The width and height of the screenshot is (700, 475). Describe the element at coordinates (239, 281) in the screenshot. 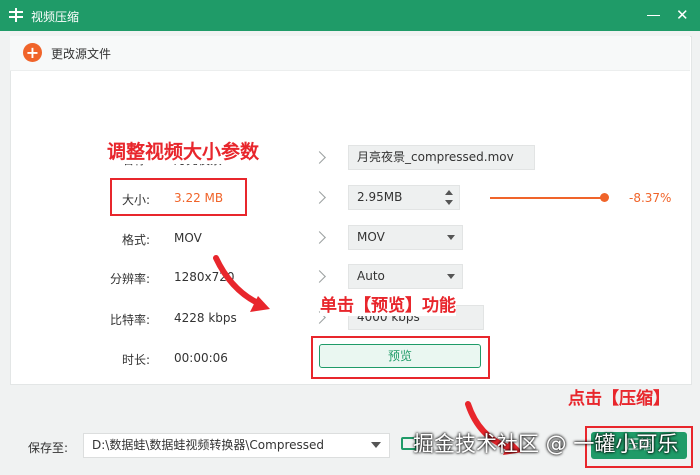

I see `arrow-to-preview` at that location.